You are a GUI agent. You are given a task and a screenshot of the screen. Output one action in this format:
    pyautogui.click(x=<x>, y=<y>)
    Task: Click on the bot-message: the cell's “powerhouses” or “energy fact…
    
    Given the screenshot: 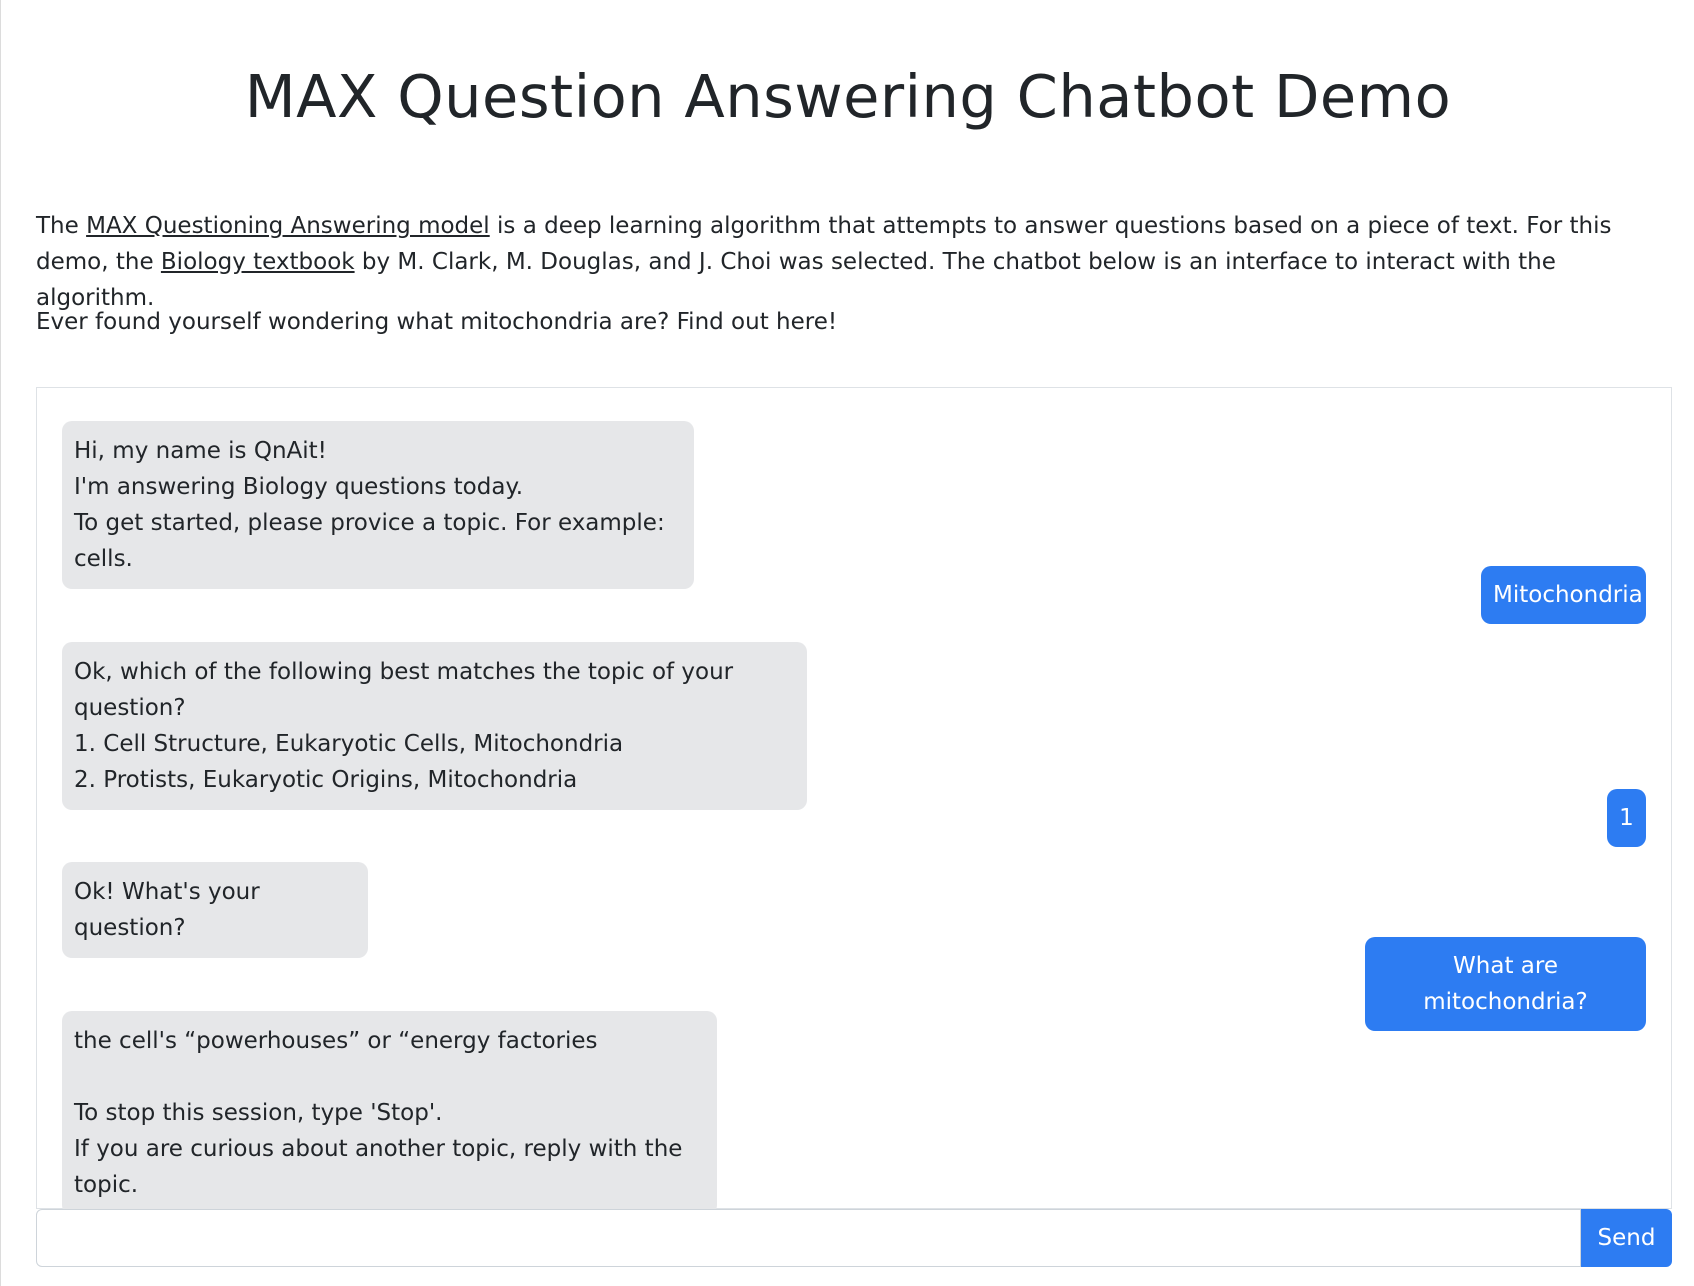 What is the action you would take?
    pyautogui.click(x=389, y=1113)
    